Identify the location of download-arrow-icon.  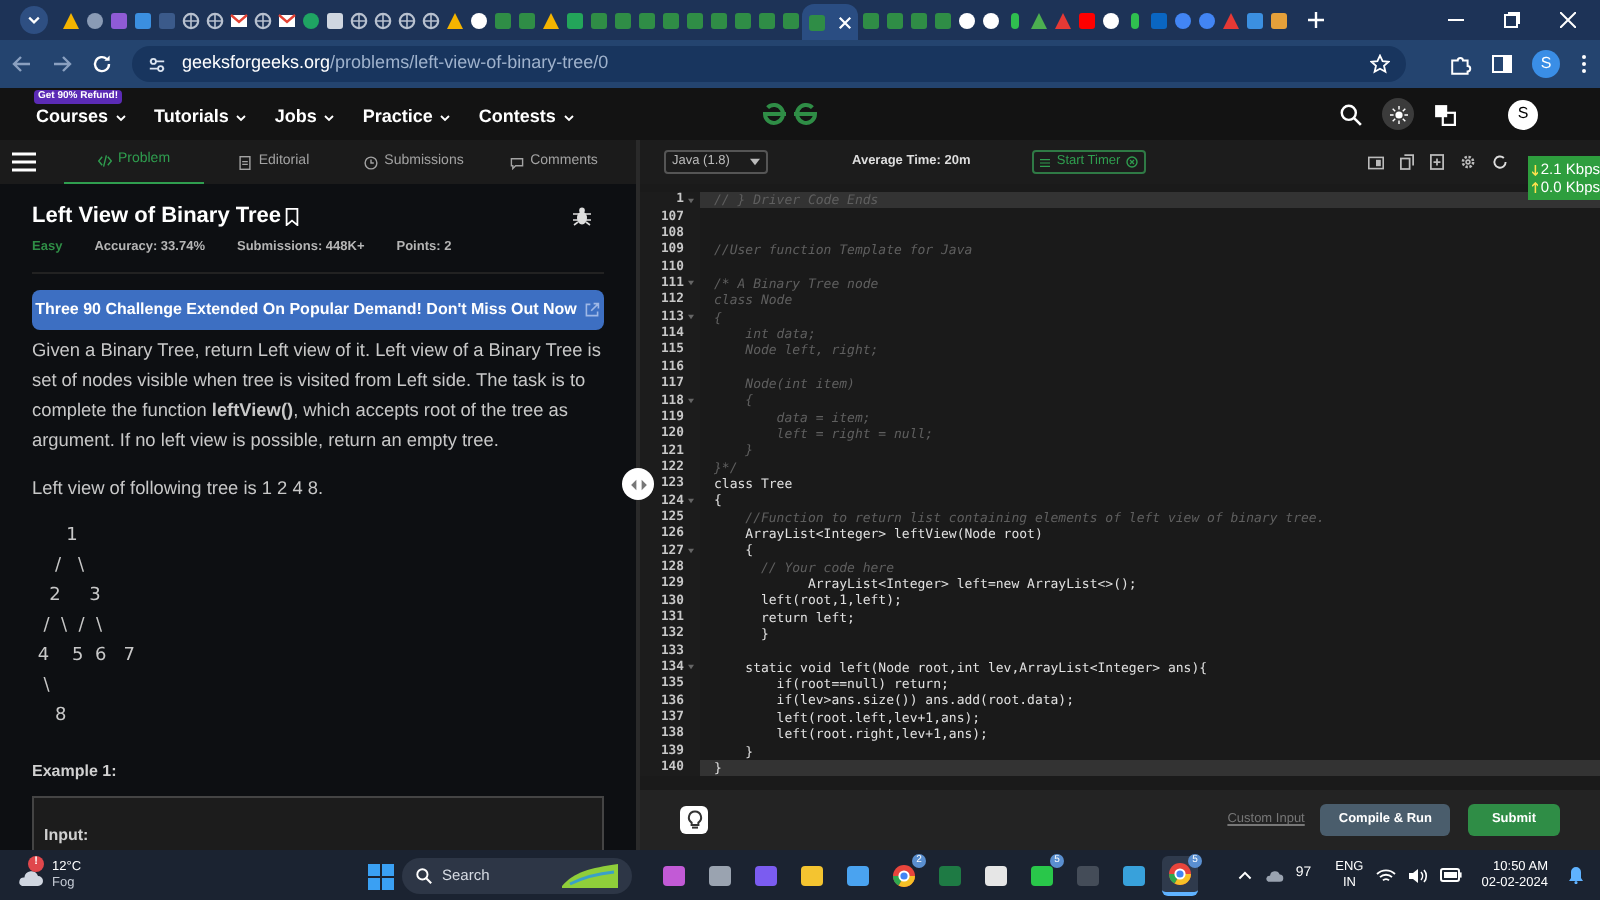
(1535, 169).